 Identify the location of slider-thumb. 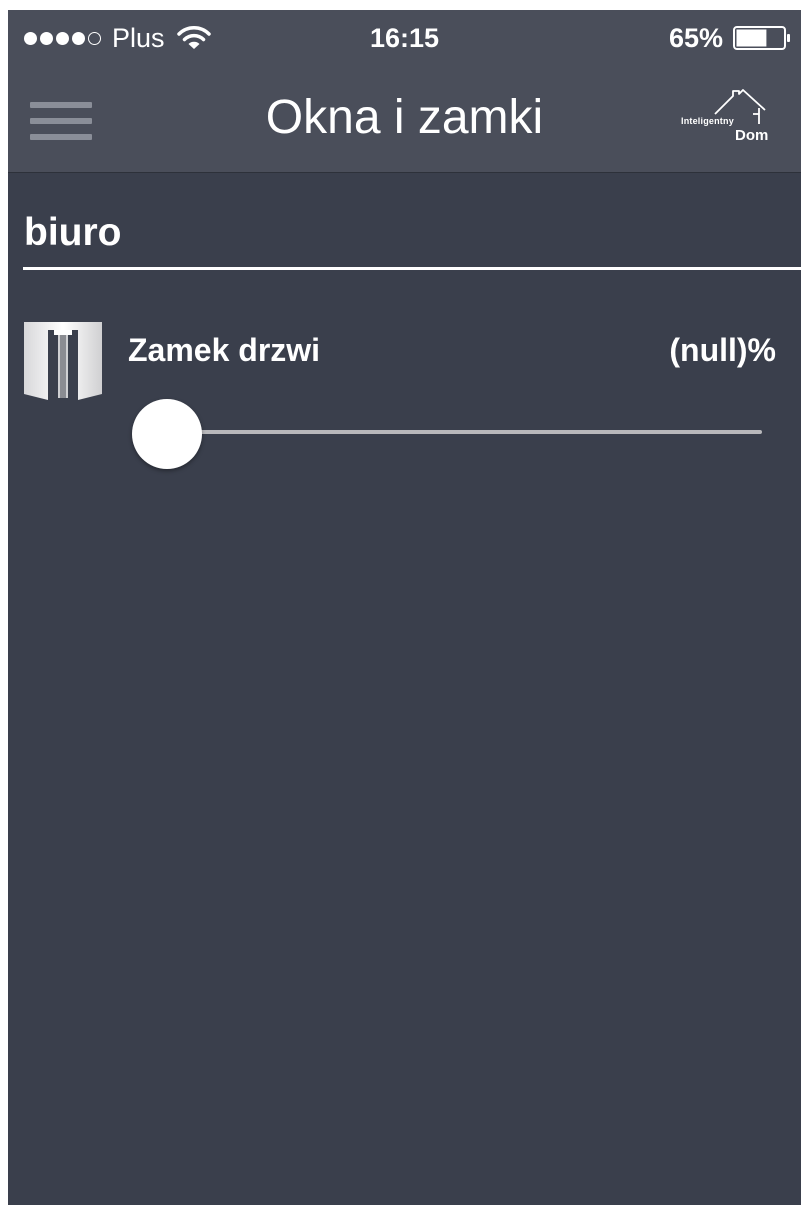
(167, 434).